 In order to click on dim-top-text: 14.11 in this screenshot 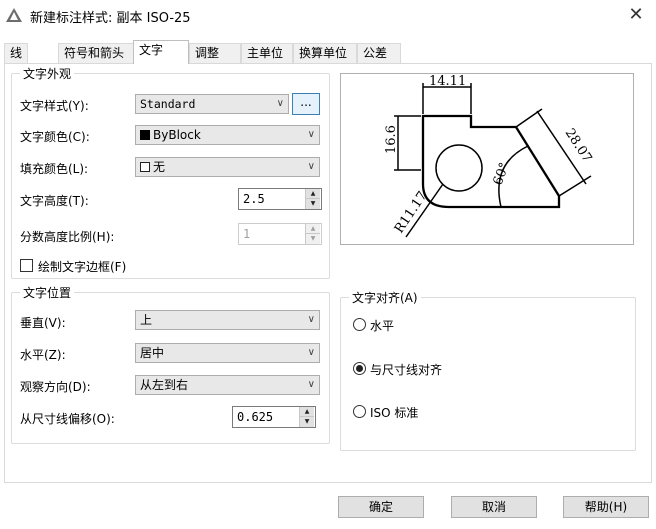, I will do `click(447, 81)`.